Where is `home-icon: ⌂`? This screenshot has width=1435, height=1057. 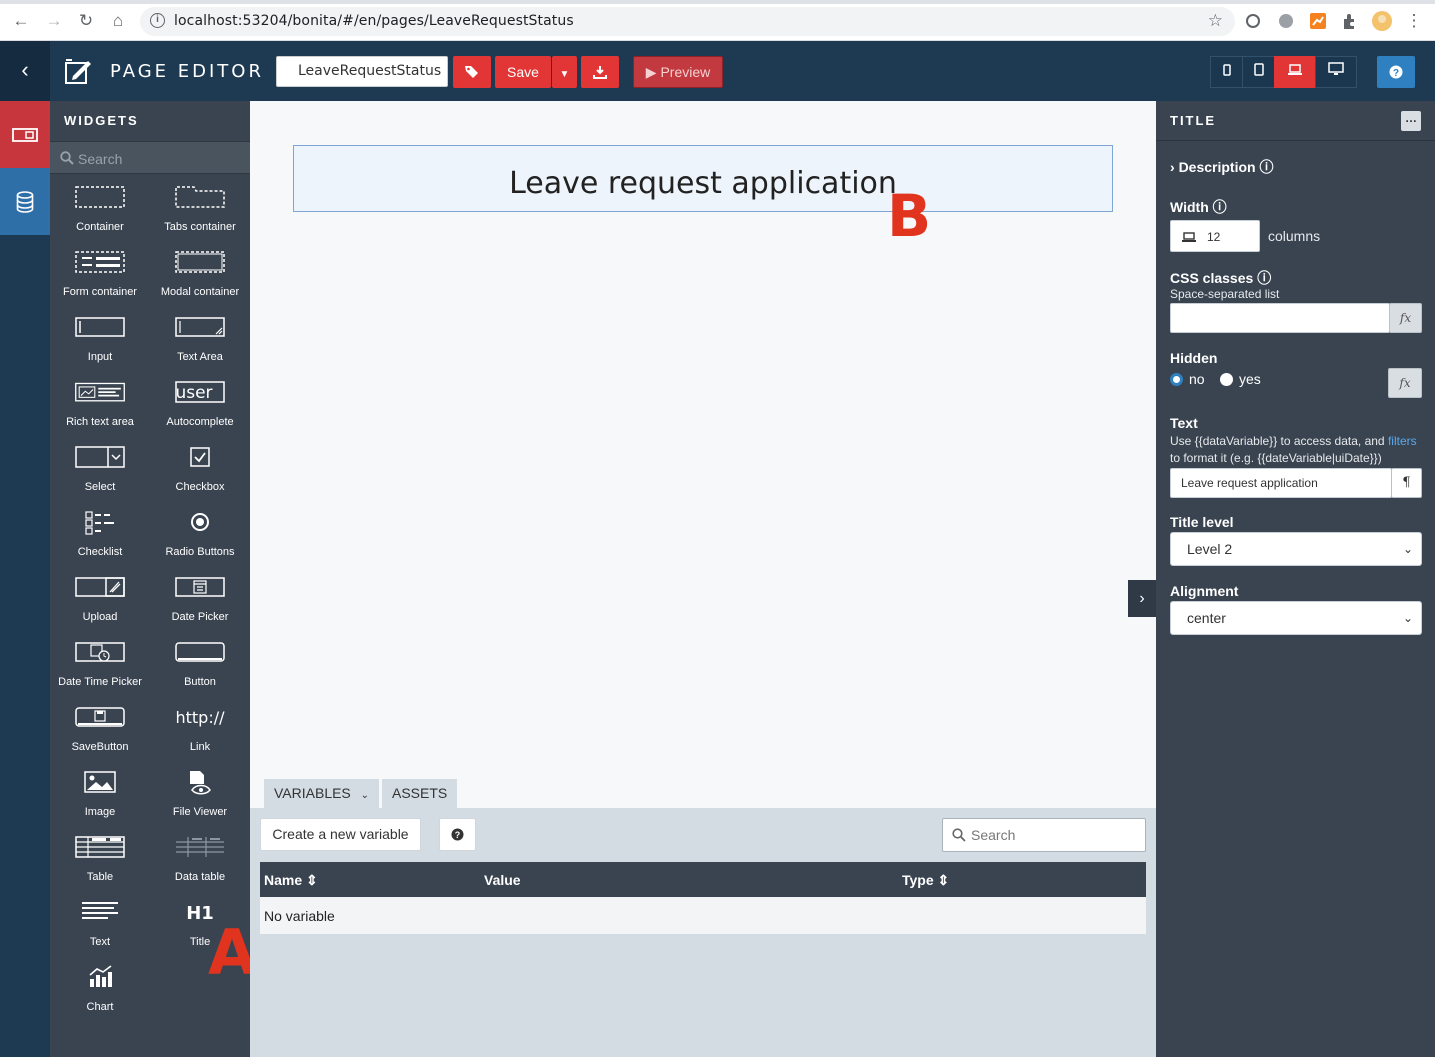
home-icon: ⌂ is located at coordinates (118, 21).